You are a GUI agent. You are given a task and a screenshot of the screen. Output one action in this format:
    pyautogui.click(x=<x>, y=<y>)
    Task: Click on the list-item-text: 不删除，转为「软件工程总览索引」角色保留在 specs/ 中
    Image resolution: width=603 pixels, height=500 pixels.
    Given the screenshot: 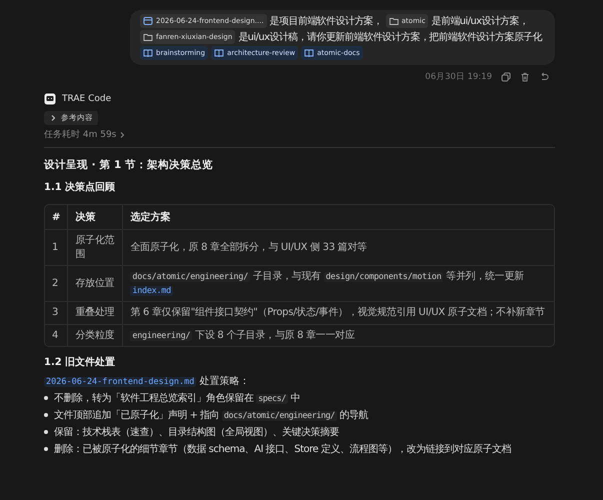 What is the action you would take?
    pyautogui.click(x=177, y=398)
    